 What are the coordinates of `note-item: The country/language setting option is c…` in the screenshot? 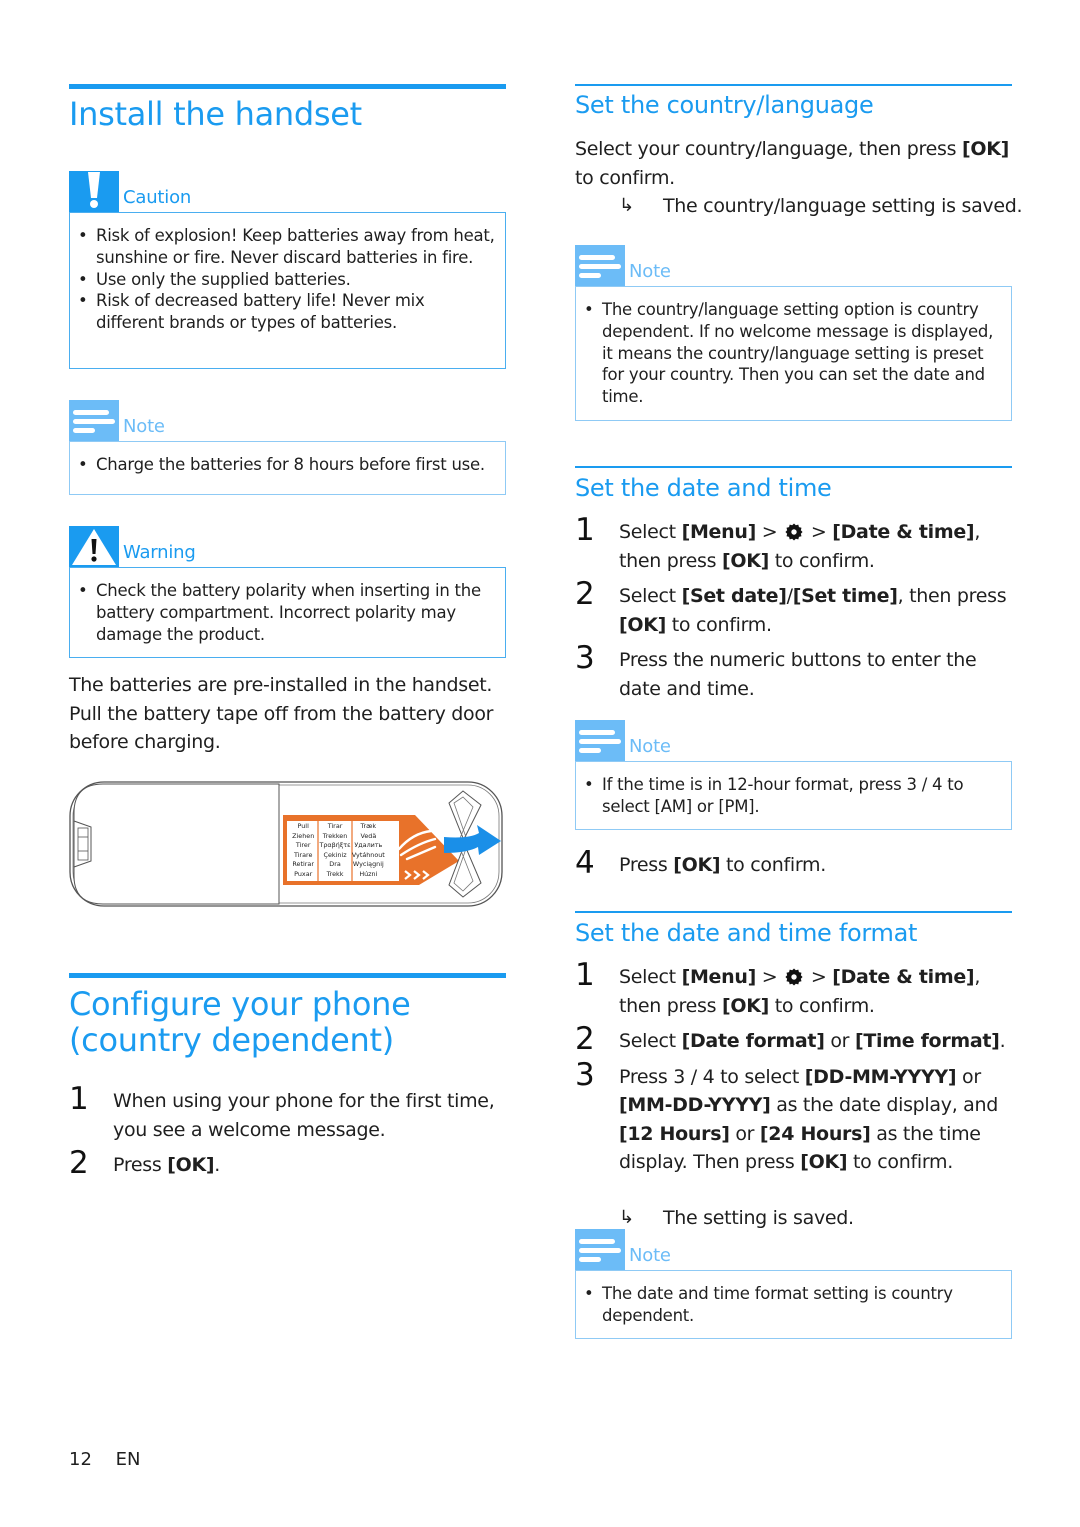 It's located at (793, 353).